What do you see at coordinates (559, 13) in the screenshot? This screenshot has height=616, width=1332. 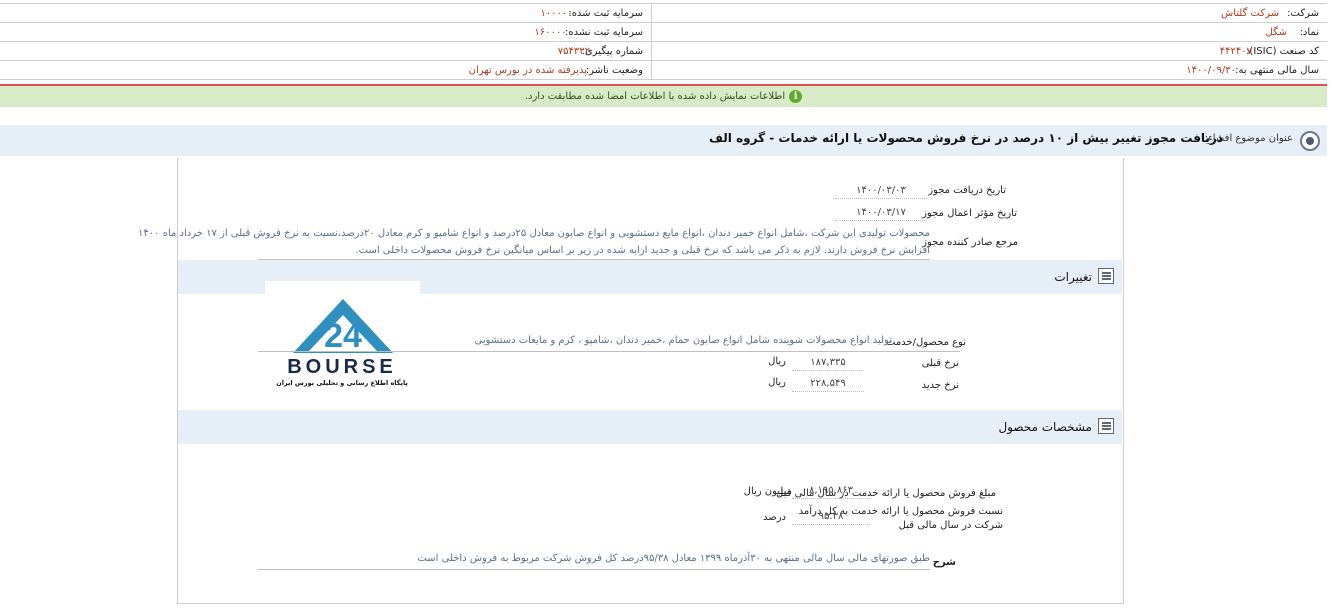 I see `reg-capital-value: ۱۰۰۰۰۰۰` at bounding box center [559, 13].